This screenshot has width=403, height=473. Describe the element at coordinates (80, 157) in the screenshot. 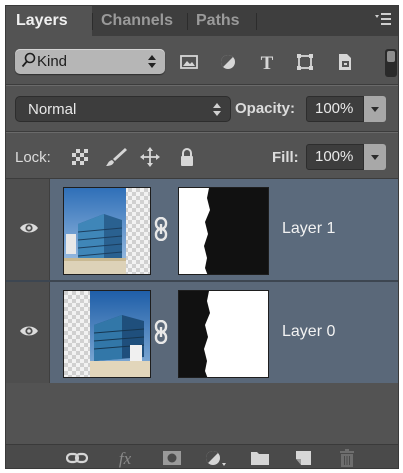

I see `lock-transparent-pixels-icon` at that location.